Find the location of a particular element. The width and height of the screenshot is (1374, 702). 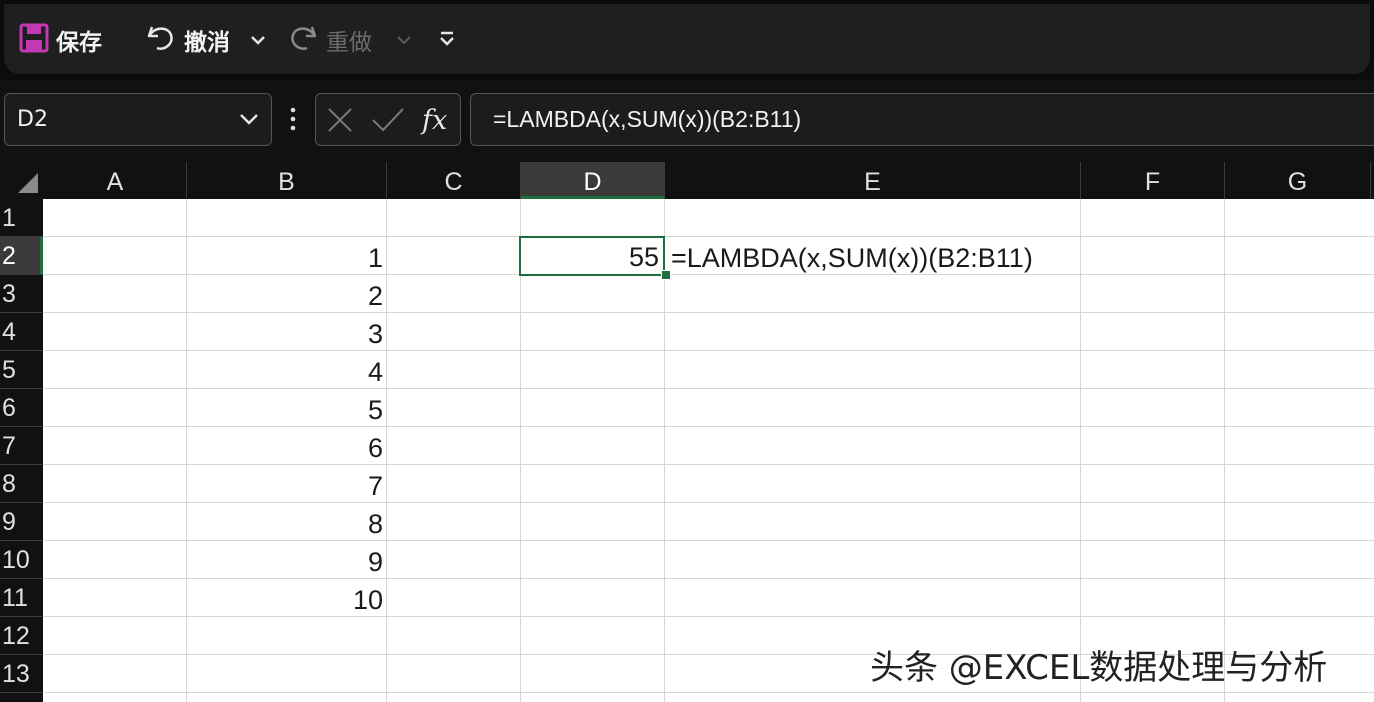

column-header-g: G is located at coordinates (1298, 180).